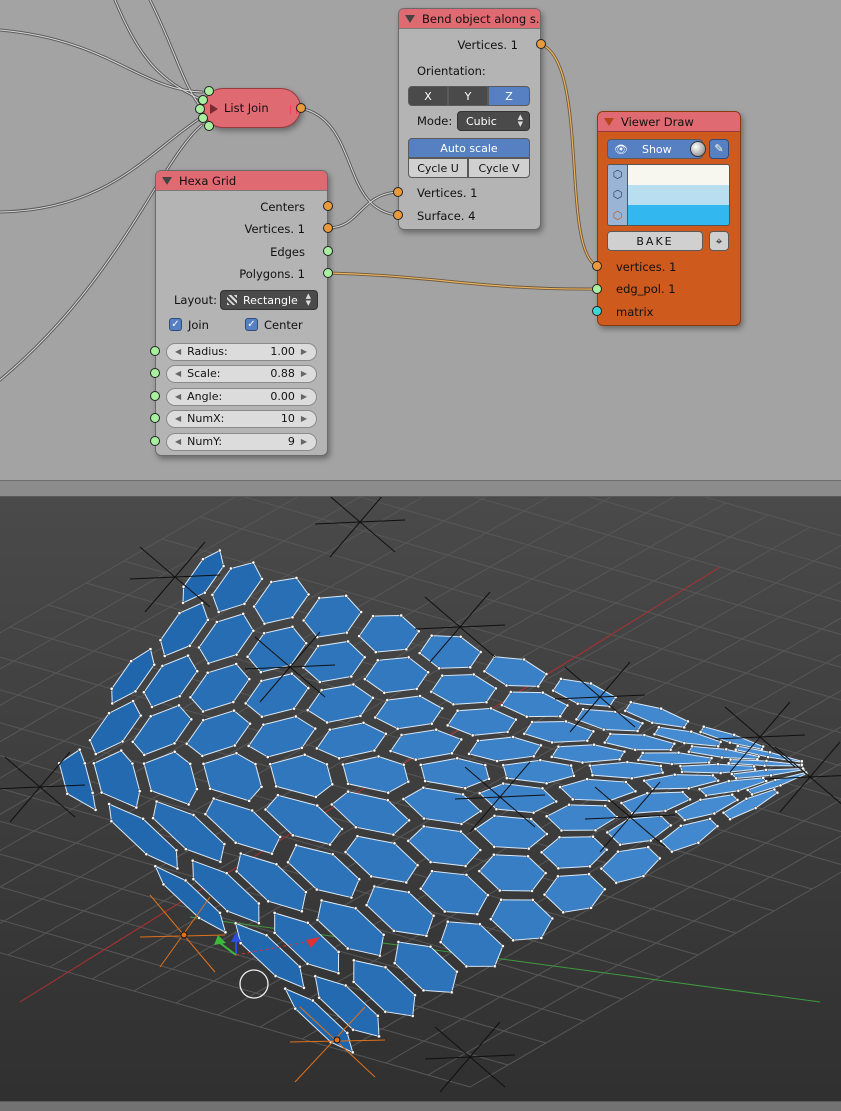 The height and width of the screenshot is (1111, 841). What do you see at coordinates (509, 96) in the screenshot?
I see `axis-z-button: Z` at bounding box center [509, 96].